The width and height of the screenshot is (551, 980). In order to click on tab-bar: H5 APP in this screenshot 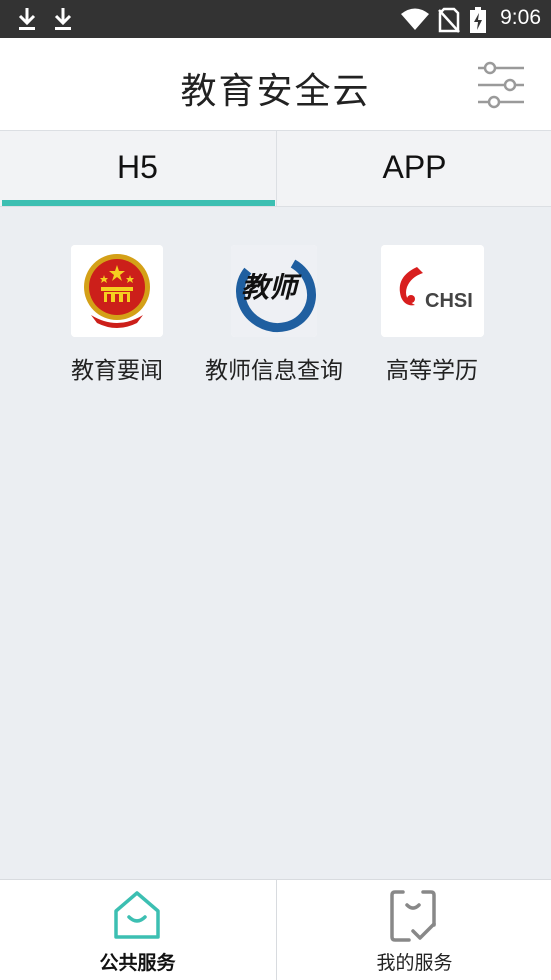, I will do `click(275, 169)`.